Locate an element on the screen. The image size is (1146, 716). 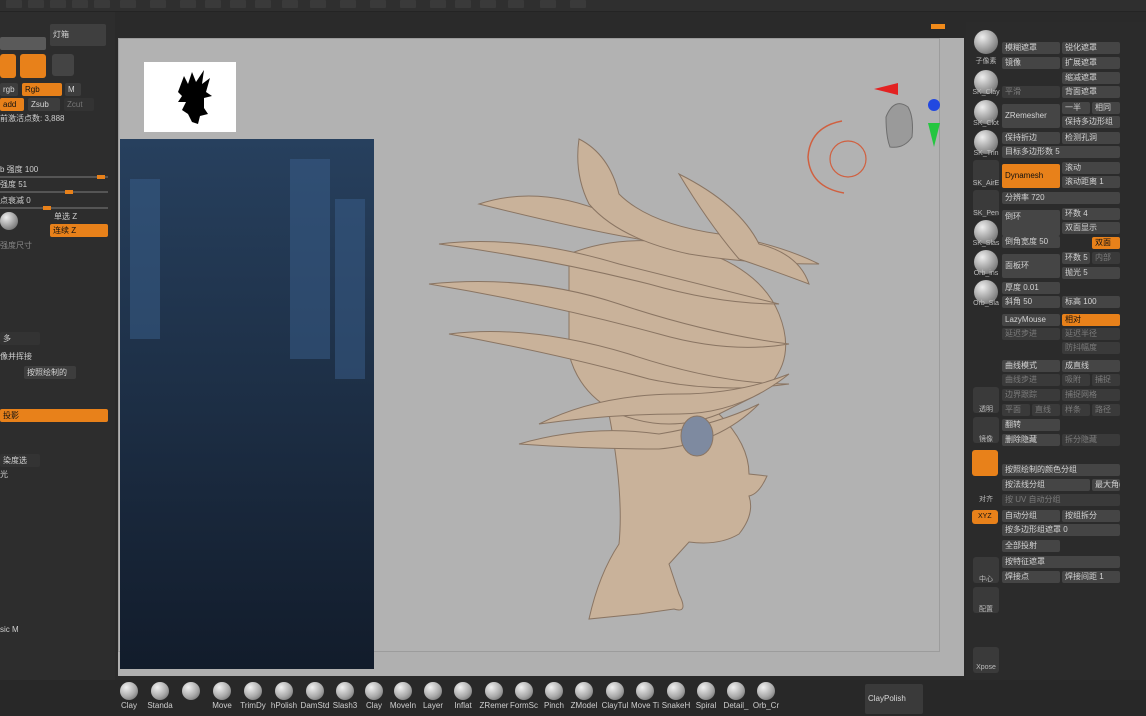
brush-slot: ZRemer is located at coordinates (494, 698).